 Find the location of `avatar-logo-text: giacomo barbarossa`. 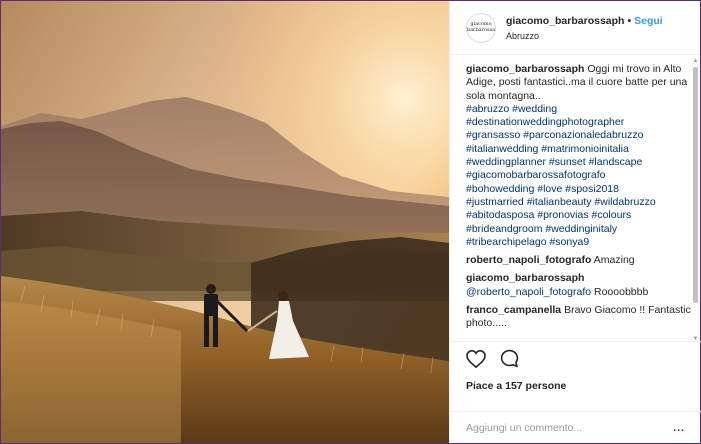

avatar-logo-text: giacomo barbarossa is located at coordinates (481, 27).